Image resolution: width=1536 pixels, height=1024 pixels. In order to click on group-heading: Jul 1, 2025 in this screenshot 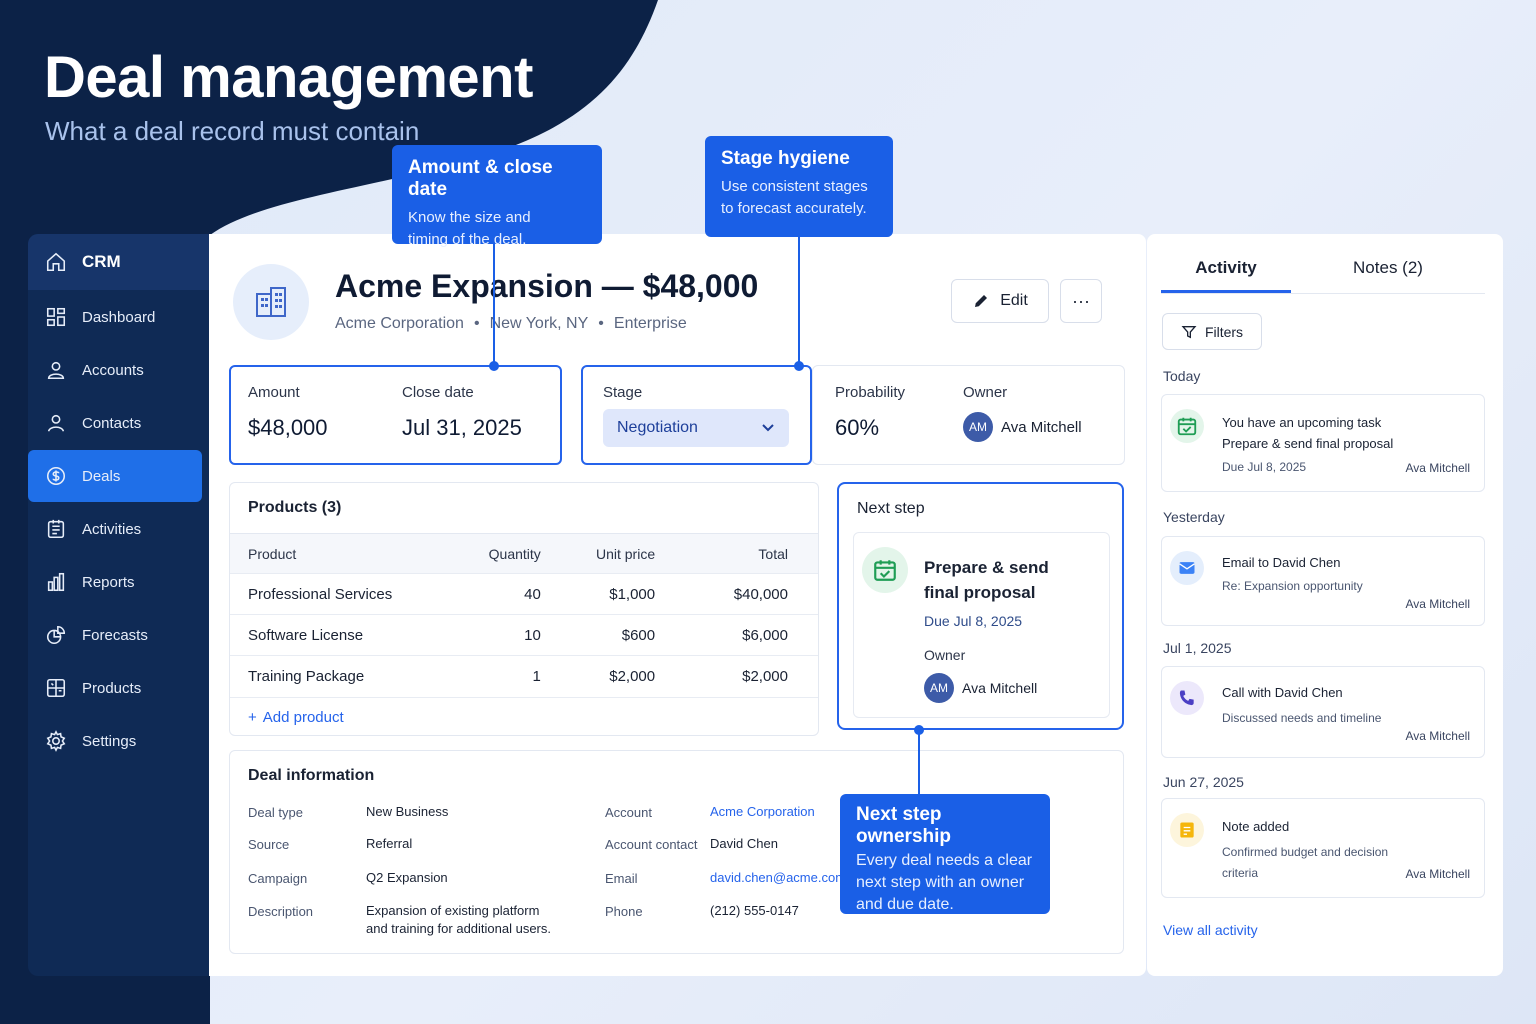, I will do `click(1197, 648)`.